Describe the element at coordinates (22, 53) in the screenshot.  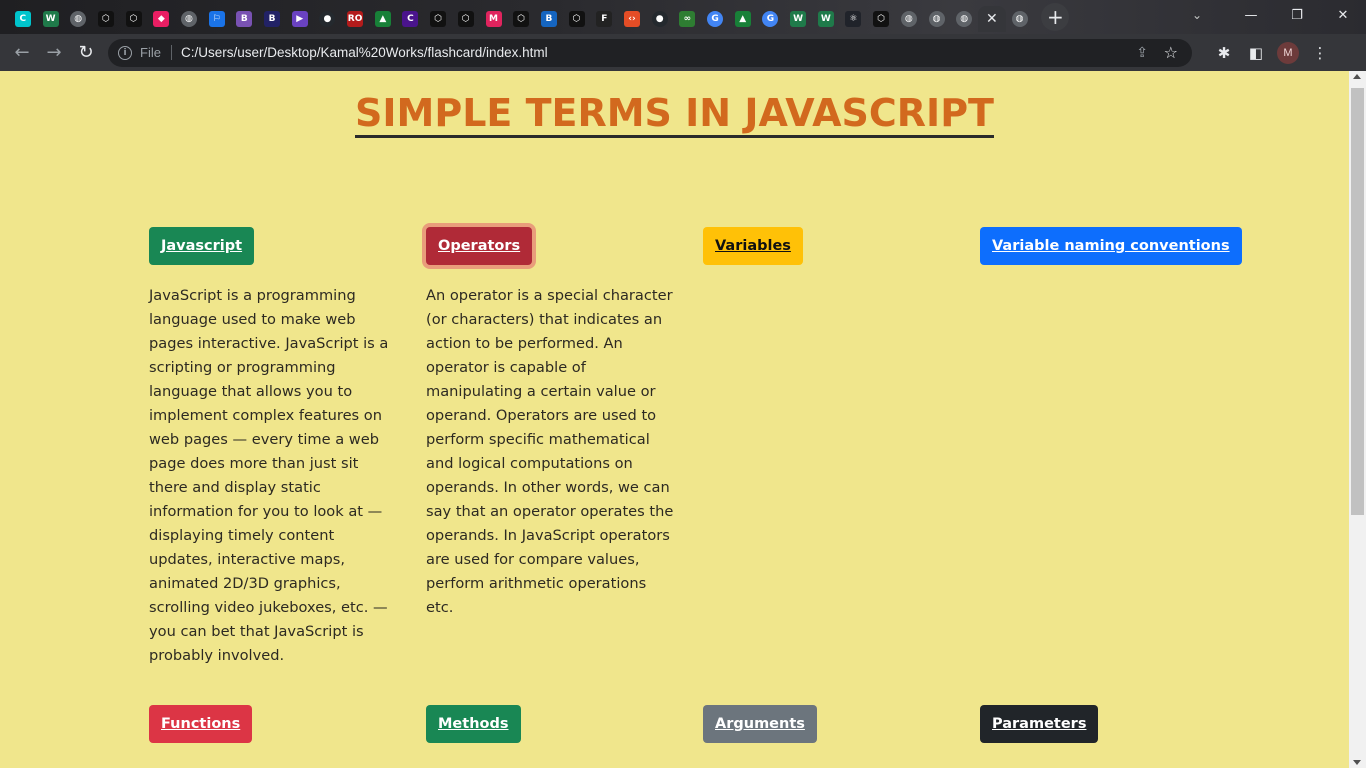
I see `back-arrow-icon: ←` at that location.